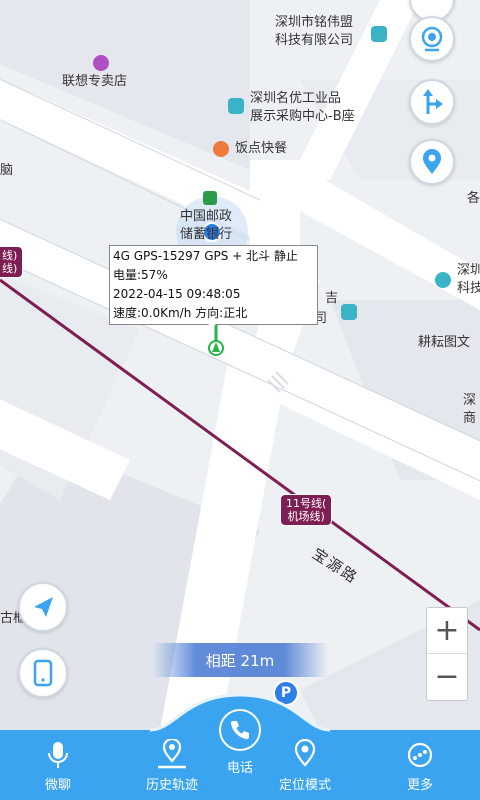 The height and width of the screenshot is (800, 480). Describe the element at coordinates (12, 262) in the screenshot. I see `metro-line-label-left: 线) 线)` at that location.